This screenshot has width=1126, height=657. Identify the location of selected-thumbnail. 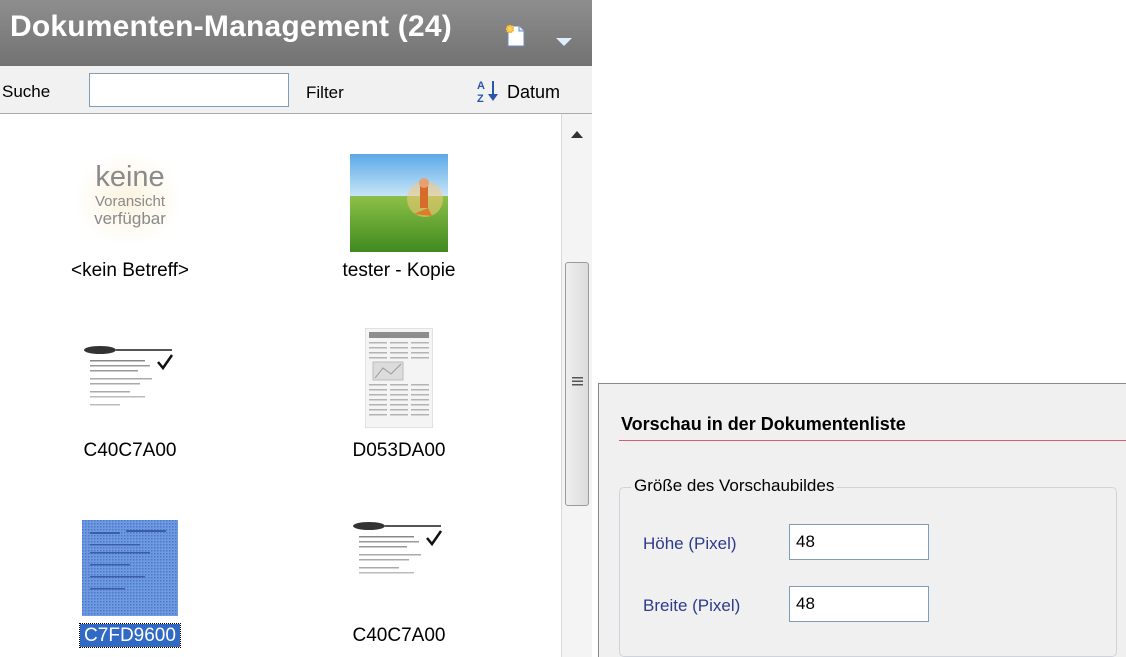
(130, 568).